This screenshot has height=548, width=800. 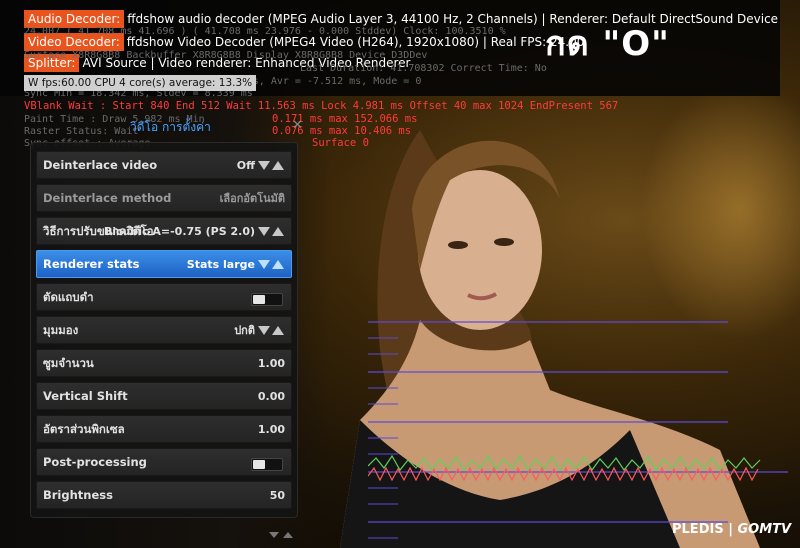 What do you see at coordinates (281, 535) in the screenshot?
I see `scroll-arrows-icon` at bounding box center [281, 535].